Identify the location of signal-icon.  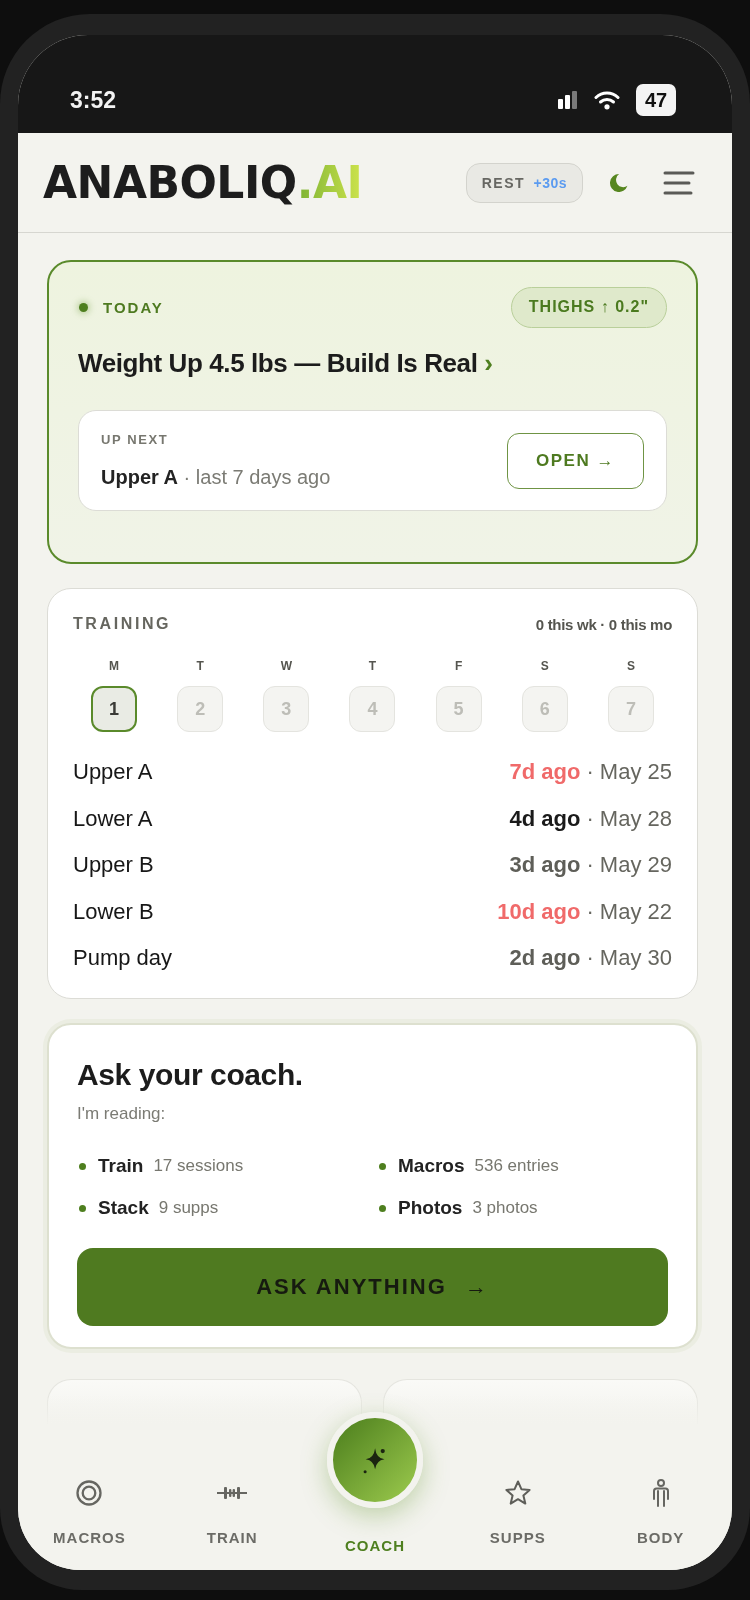
(568, 100).